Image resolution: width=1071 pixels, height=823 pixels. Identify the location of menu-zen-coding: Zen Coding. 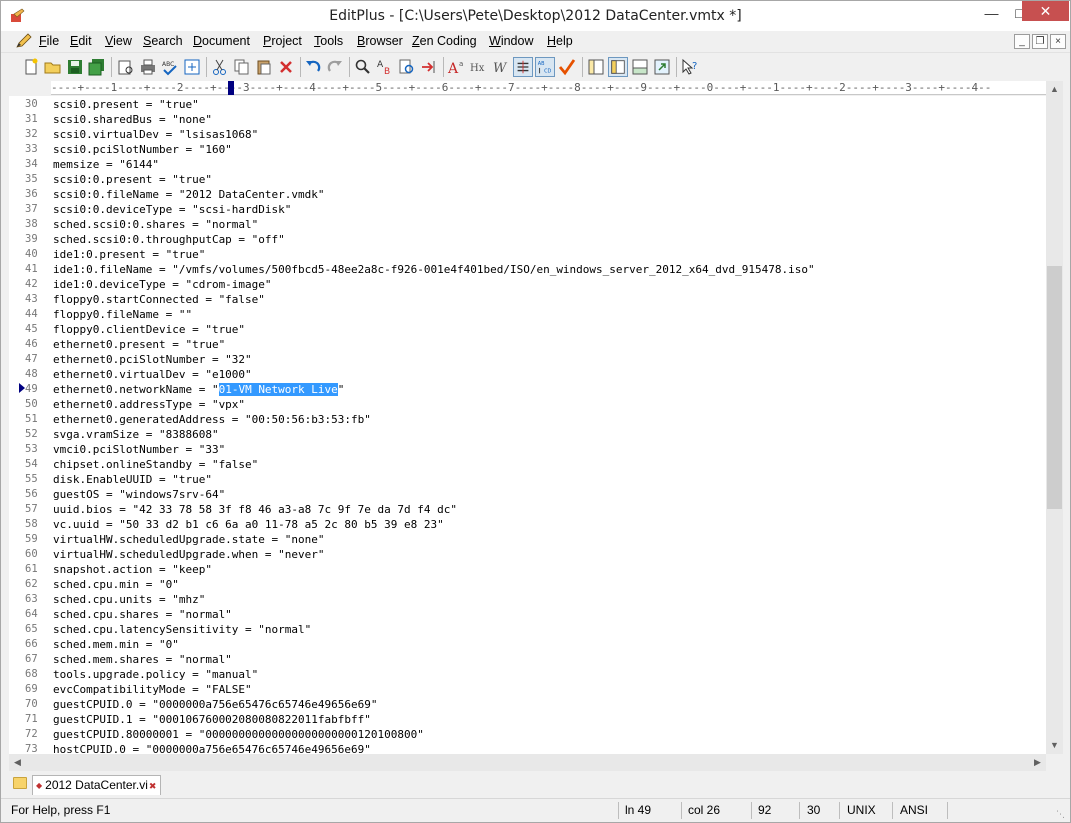
(444, 41).